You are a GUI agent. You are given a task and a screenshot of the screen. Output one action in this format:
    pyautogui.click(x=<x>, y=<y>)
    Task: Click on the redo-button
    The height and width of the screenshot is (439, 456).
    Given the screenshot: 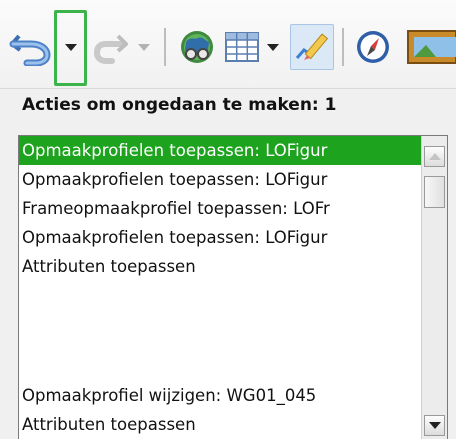 What is the action you would take?
    pyautogui.click(x=112, y=47)
    